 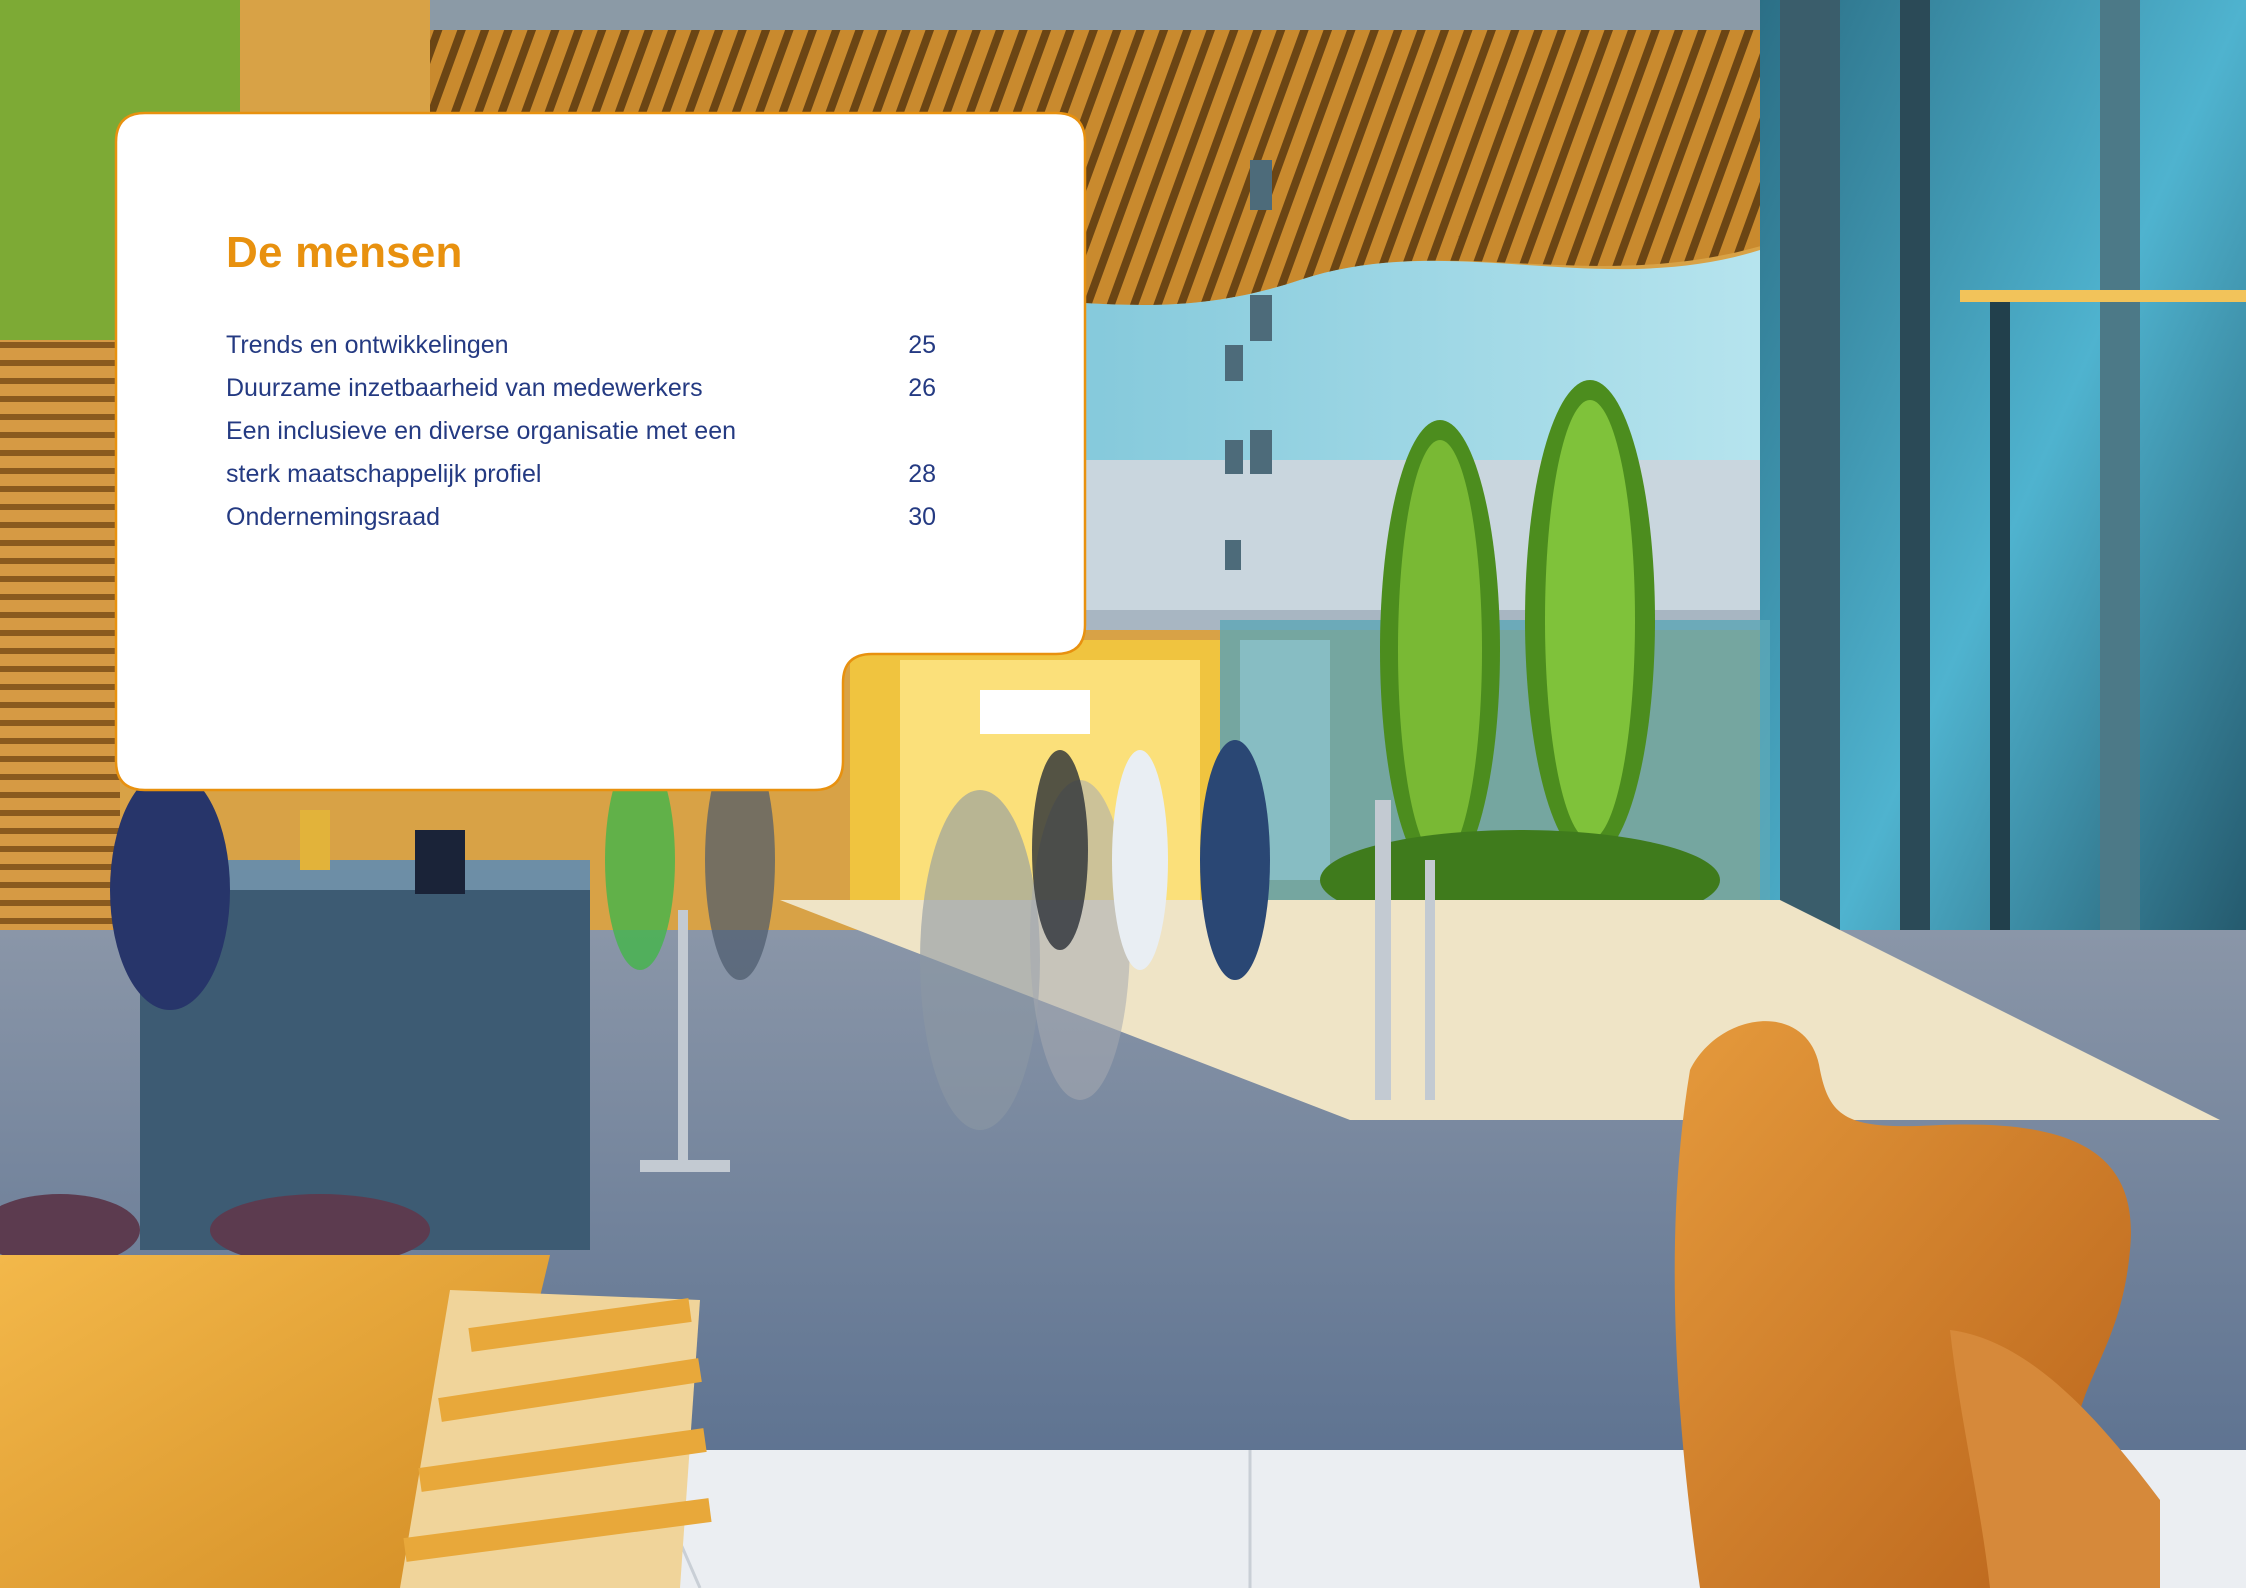 What do you see at coordinates (333, 517) in the screenshot?
I see `toc-entry-label: Ondernemingsraad` at bounding box center [333, 517].